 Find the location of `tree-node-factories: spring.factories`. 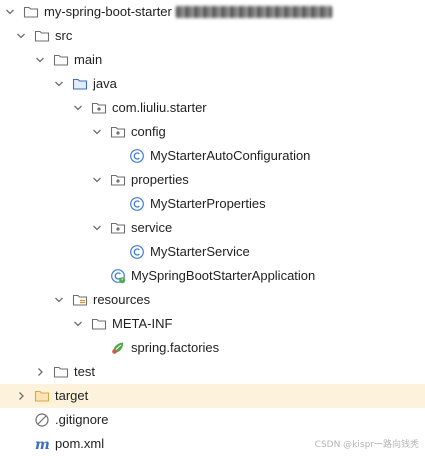

tree-node-factories: spring.factories is located at coordinates (212, 348).